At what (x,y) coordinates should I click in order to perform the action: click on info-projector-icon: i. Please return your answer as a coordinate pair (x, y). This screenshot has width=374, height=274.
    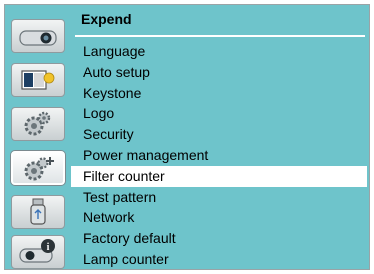
    Looking at the image, I should click on (37, 251).